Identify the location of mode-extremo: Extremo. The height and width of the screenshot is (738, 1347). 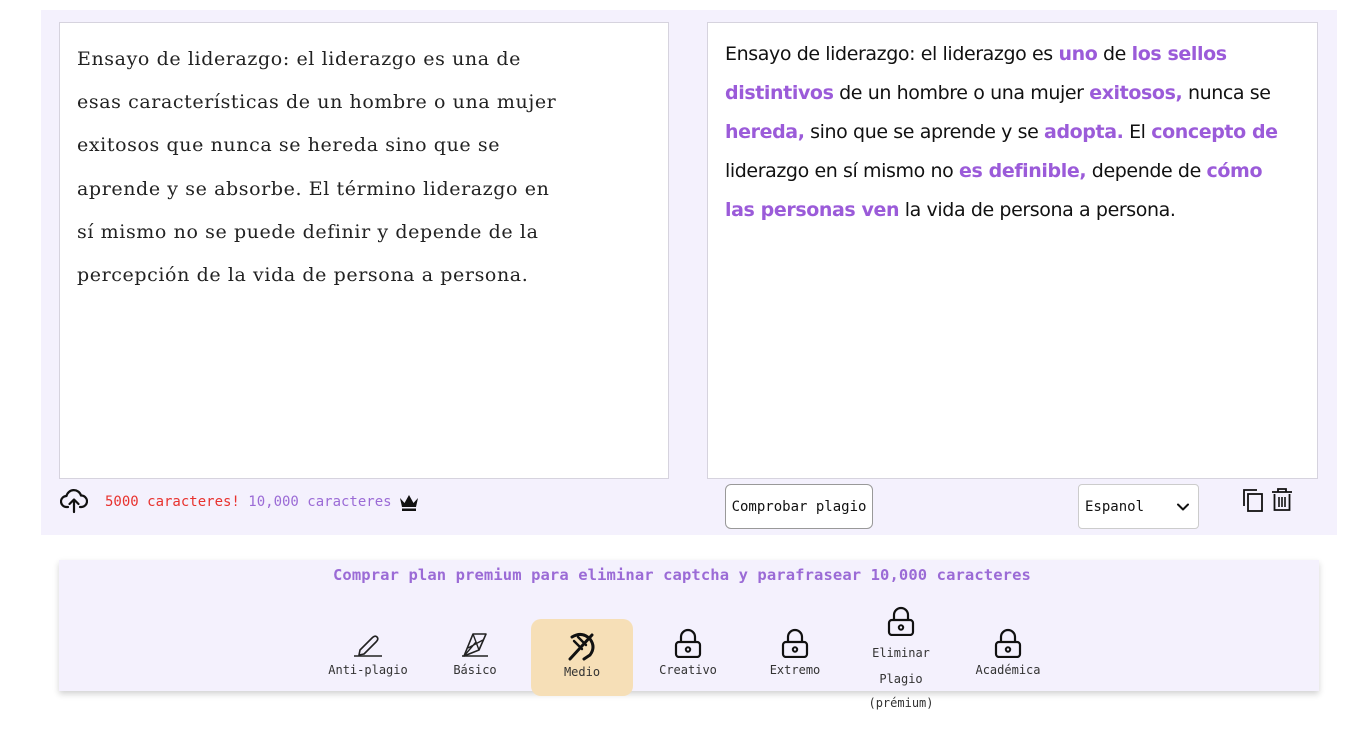
(795, 658).